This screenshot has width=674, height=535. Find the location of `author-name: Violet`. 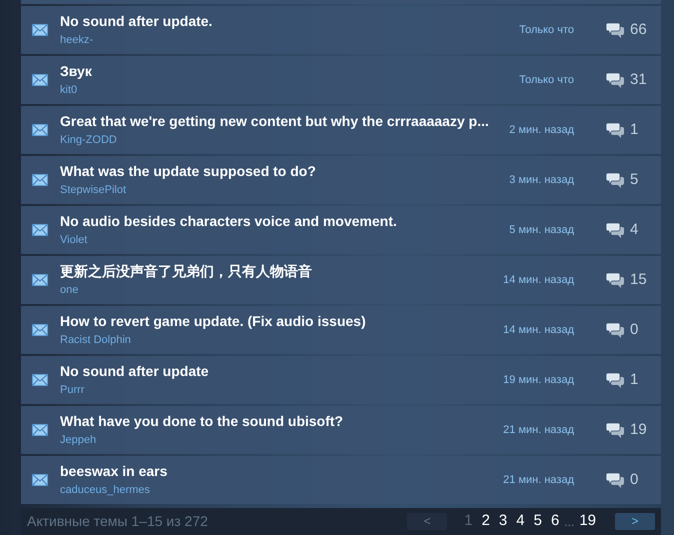

author-name: Violet is located at coordinates (74, 240).